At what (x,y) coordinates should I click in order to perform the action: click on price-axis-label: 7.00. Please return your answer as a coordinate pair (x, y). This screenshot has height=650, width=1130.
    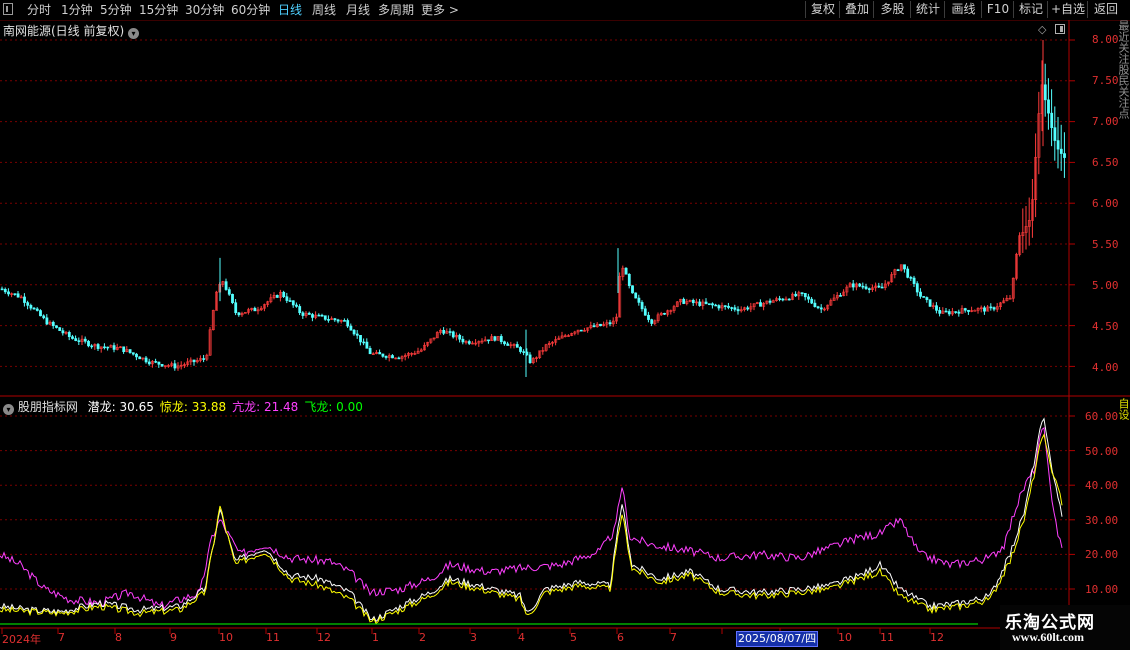
    Looking at the image, I should click on (1105, 121).